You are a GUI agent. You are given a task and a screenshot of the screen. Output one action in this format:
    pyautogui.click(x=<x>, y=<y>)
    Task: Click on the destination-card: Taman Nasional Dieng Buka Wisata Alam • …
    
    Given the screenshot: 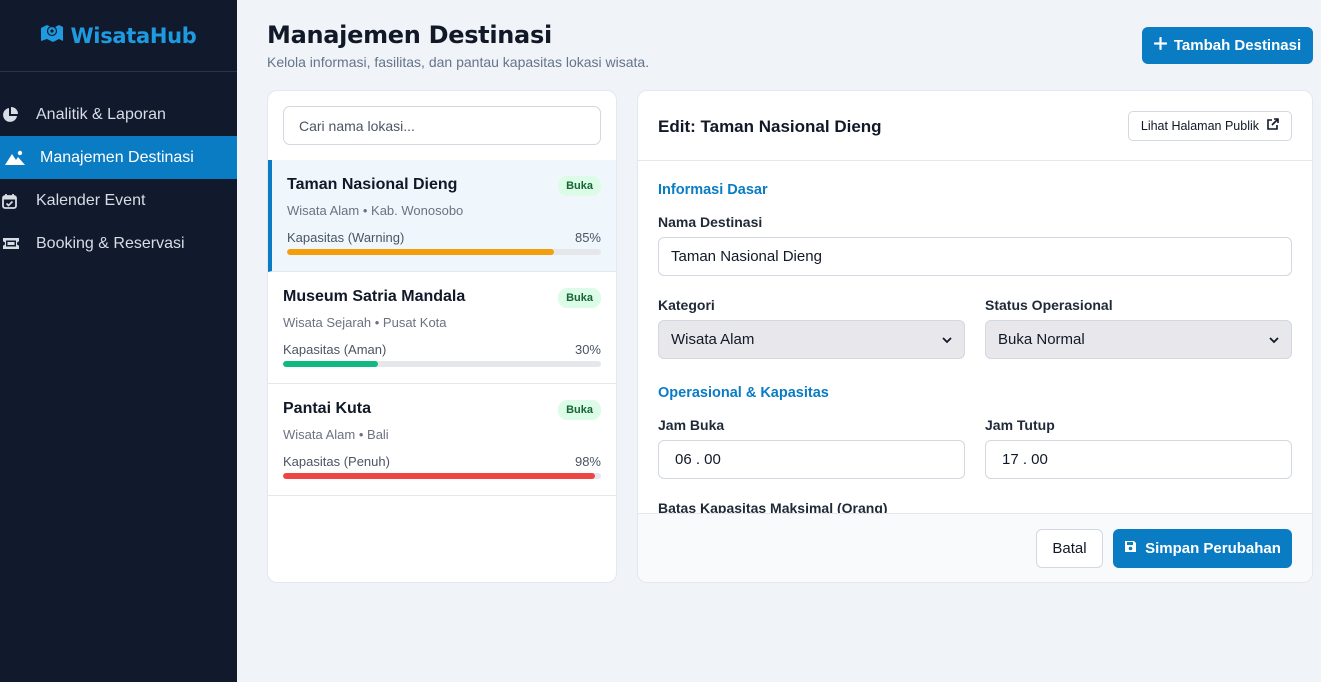 What is the action you would take?
    pyautogui.click(x=442, y=216)
    